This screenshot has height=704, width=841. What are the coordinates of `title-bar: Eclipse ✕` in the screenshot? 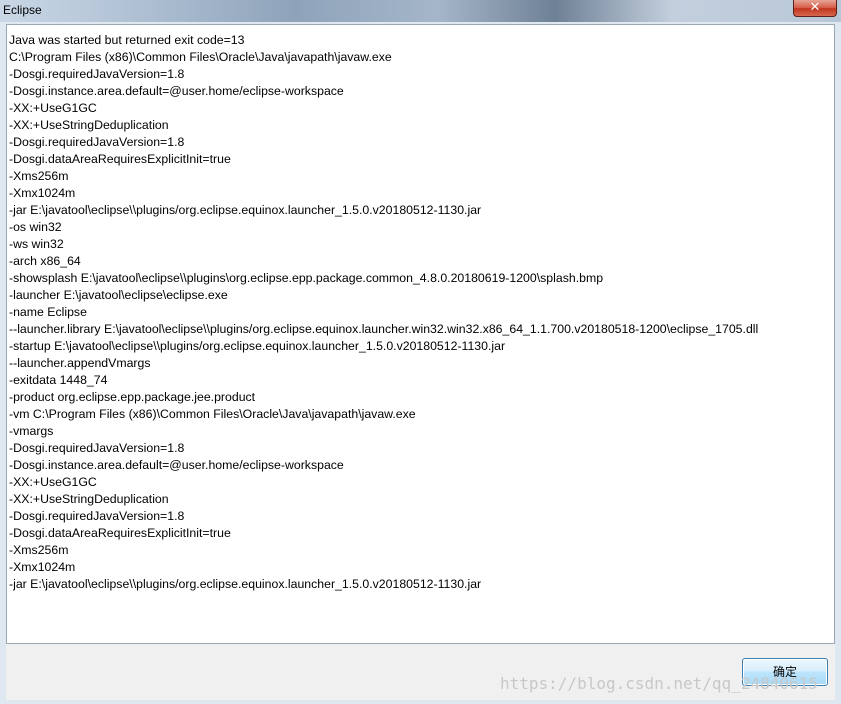 It's located at (420, 11).